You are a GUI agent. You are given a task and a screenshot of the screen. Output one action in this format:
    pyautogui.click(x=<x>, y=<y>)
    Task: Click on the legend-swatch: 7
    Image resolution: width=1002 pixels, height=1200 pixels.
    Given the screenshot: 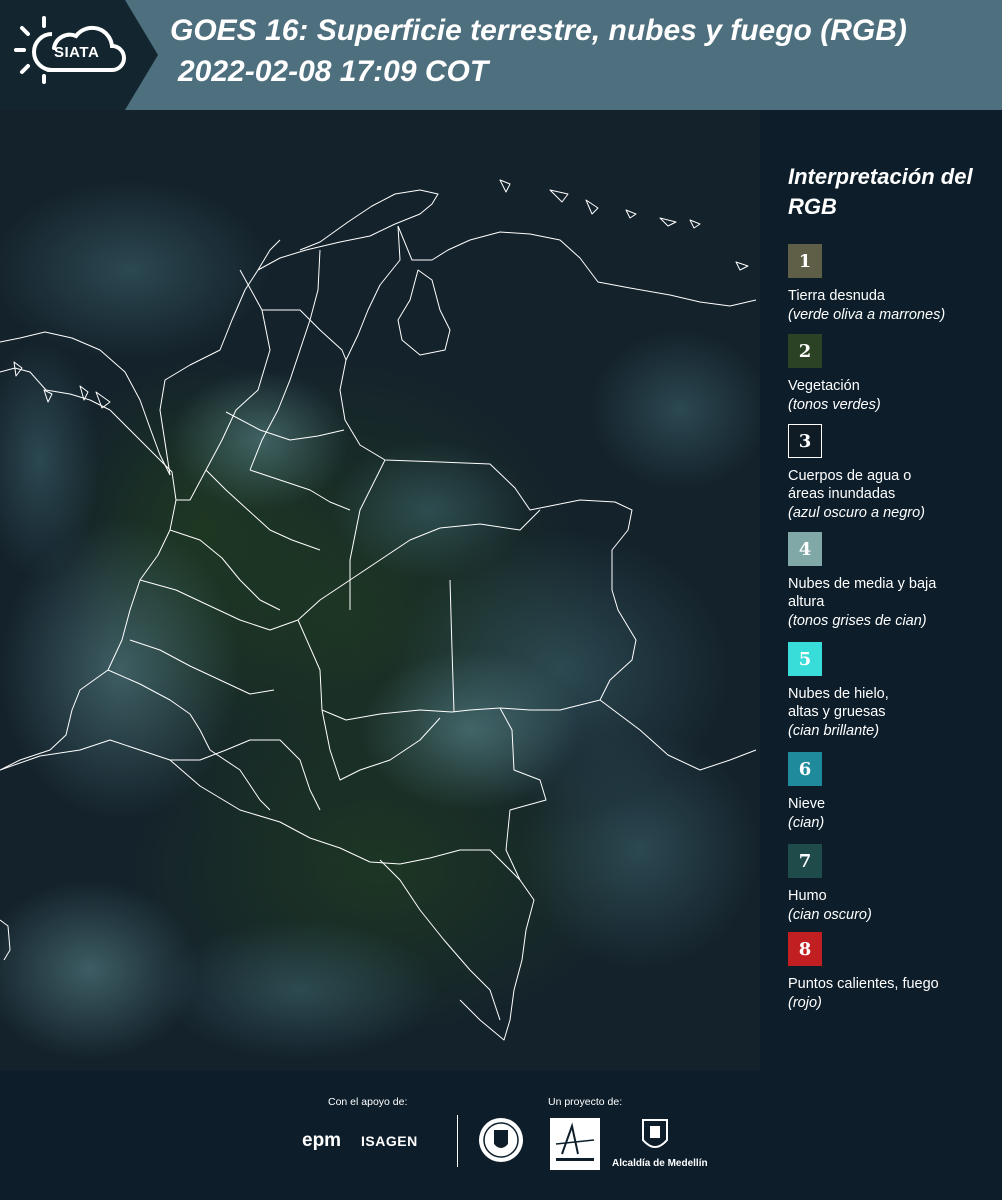 What is the action you would take?
    pyautogui.click(x=805, y=861)
    